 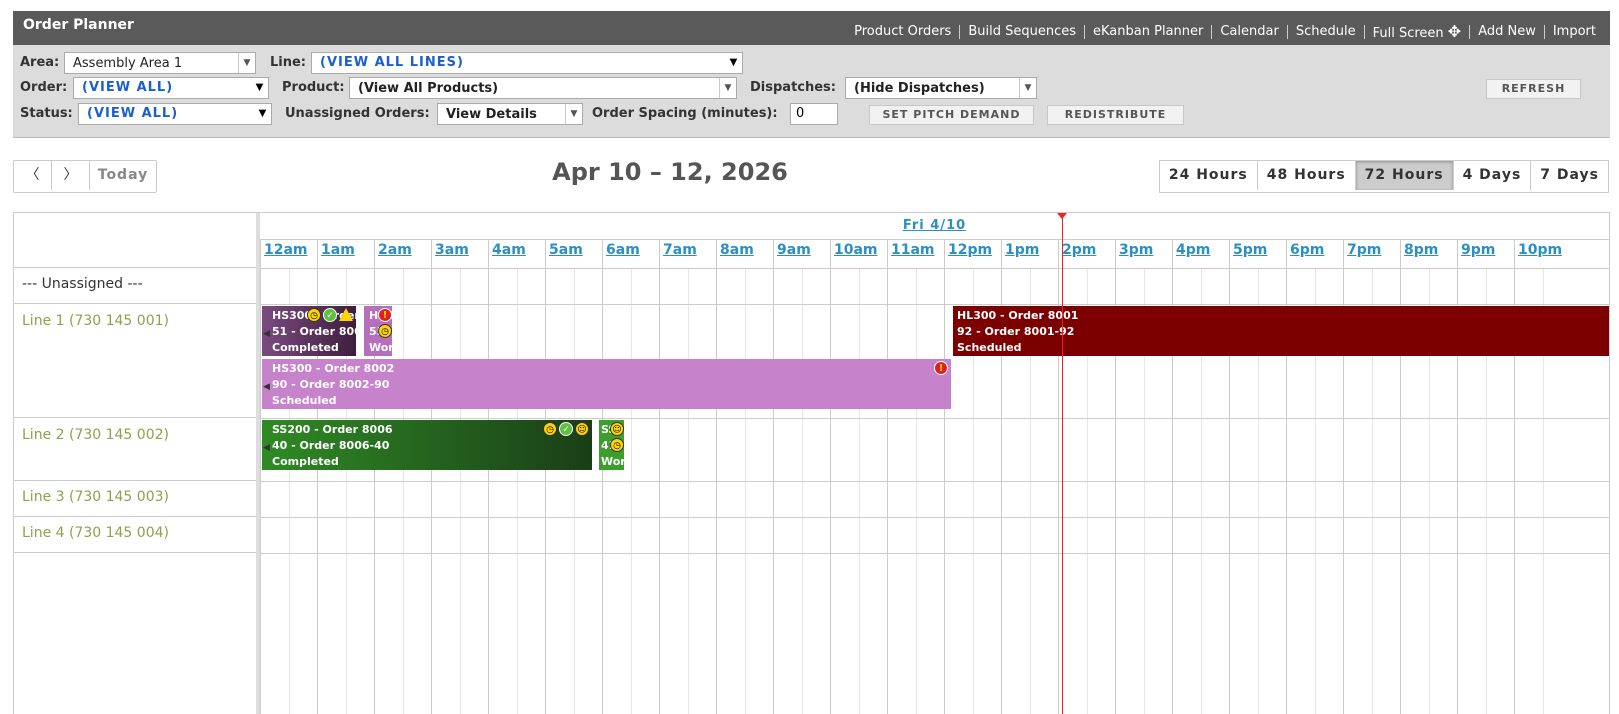 I want to click on hour-label: 8pm, so click(x=1419, y=250).